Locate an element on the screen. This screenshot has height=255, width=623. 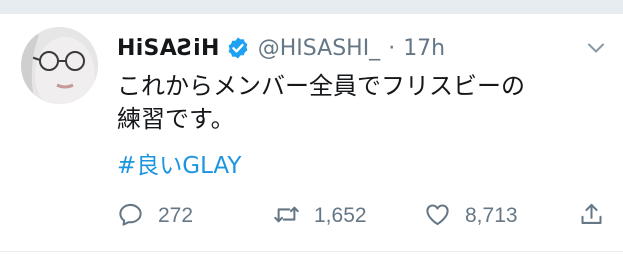
timeline-divider-top is located at coordinates (311, 7).